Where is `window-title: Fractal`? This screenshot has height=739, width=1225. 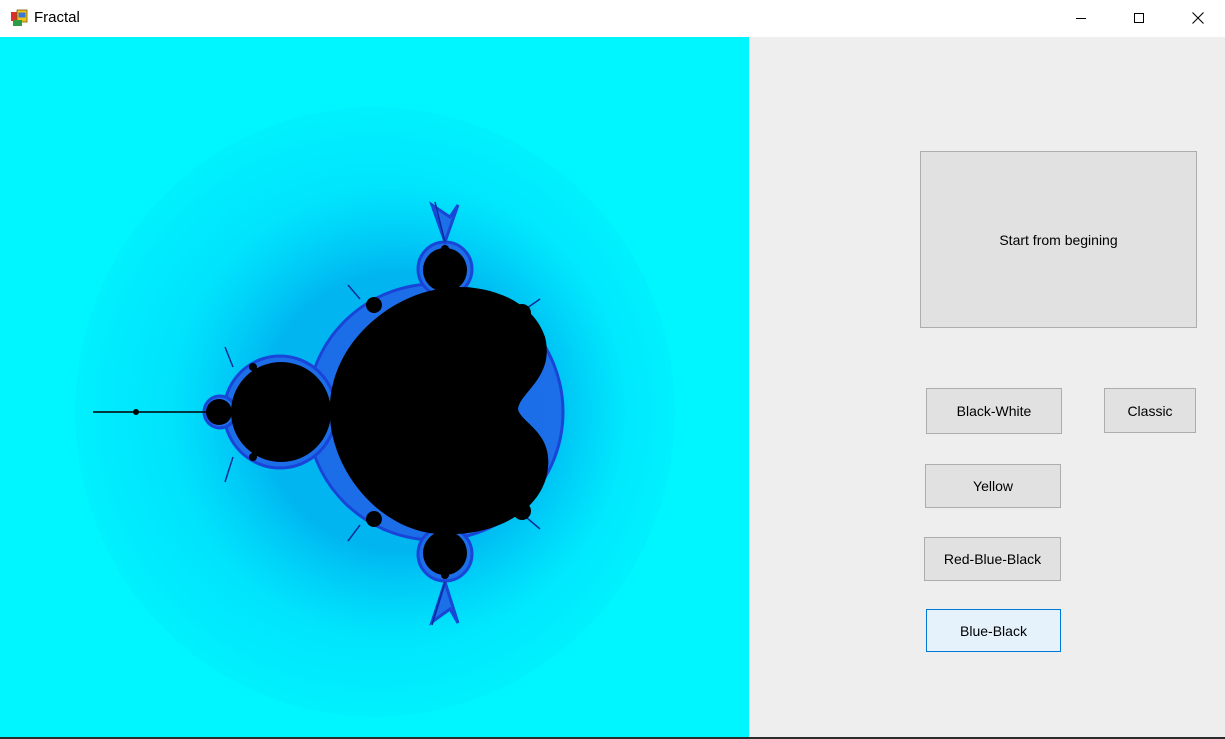
window-title: Fractal is located at coordinates (57, 17).